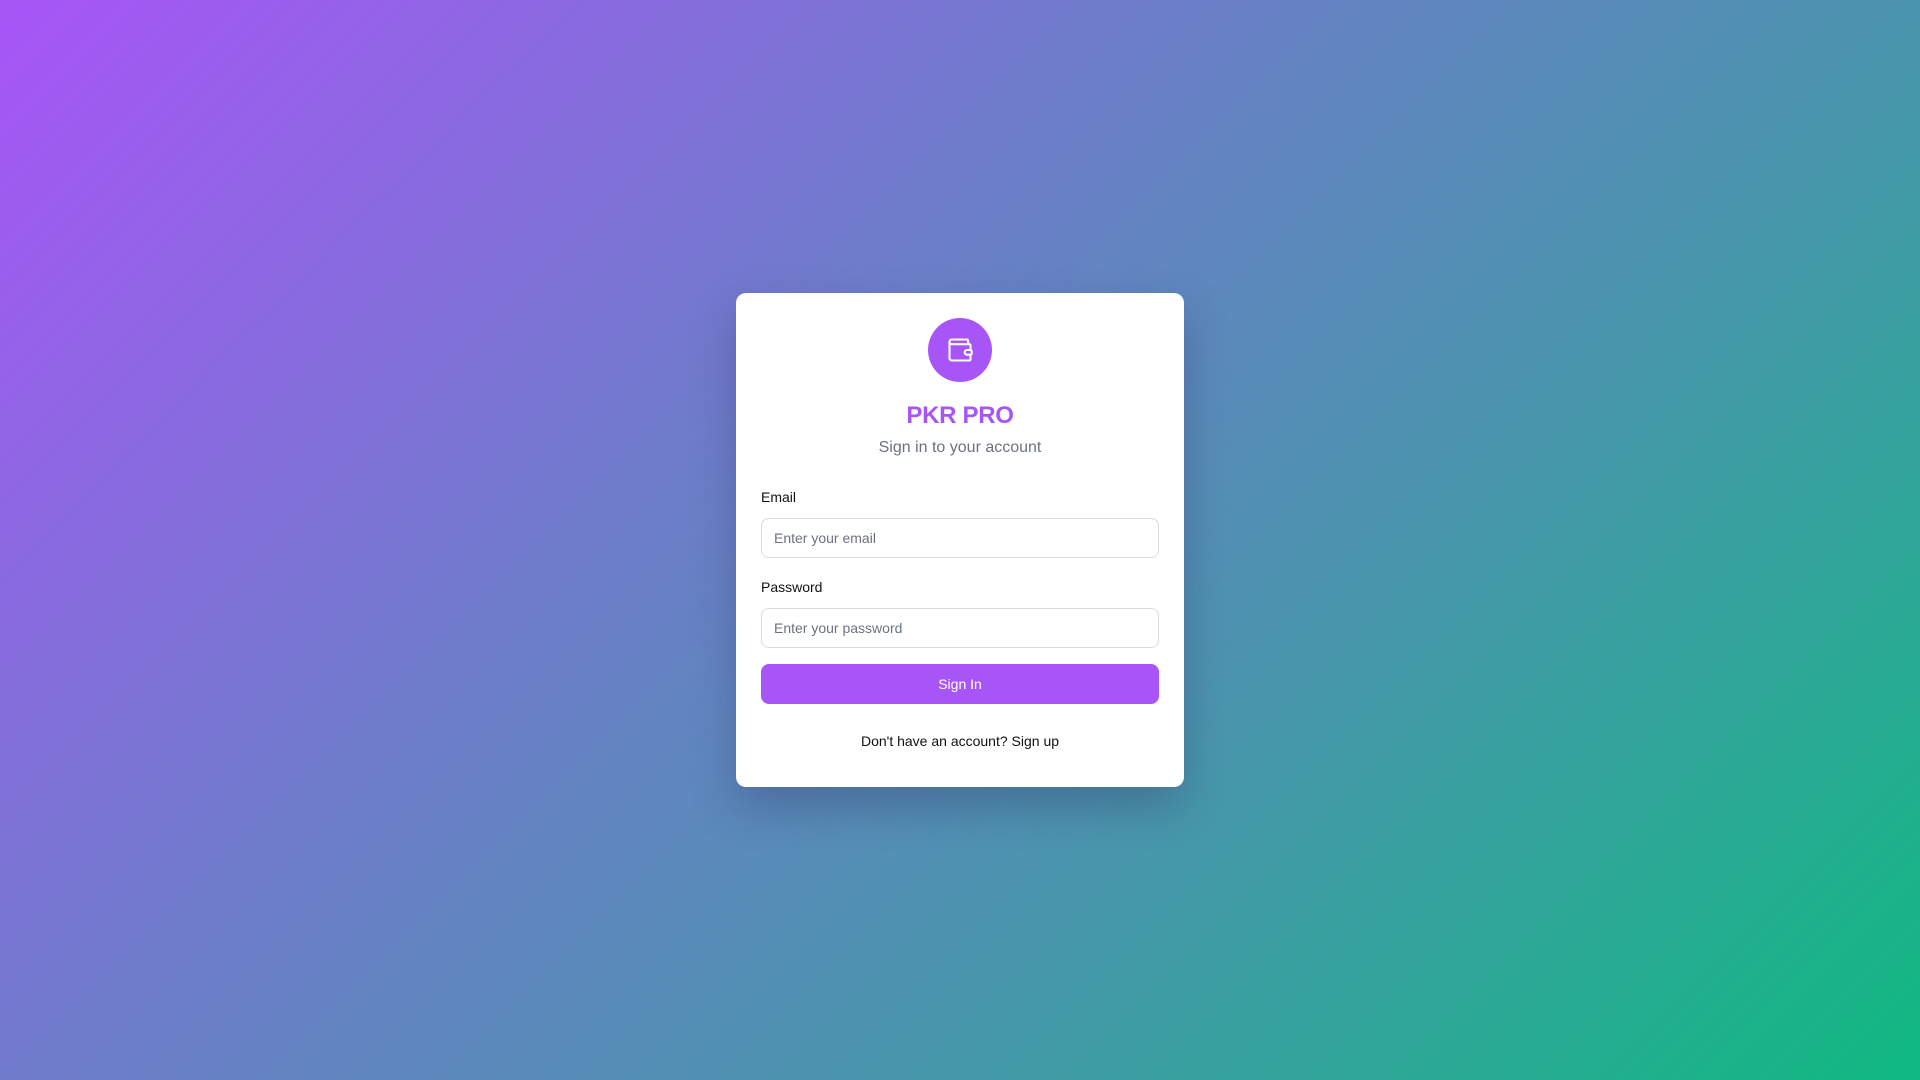 Image resolution: width=1920 pixels, height=1080 pixels. What do you see at coordinates (960, 447) in the screenshot?
I see `page-subtitle: Sign in to your account` at bounding box center [960, 447].